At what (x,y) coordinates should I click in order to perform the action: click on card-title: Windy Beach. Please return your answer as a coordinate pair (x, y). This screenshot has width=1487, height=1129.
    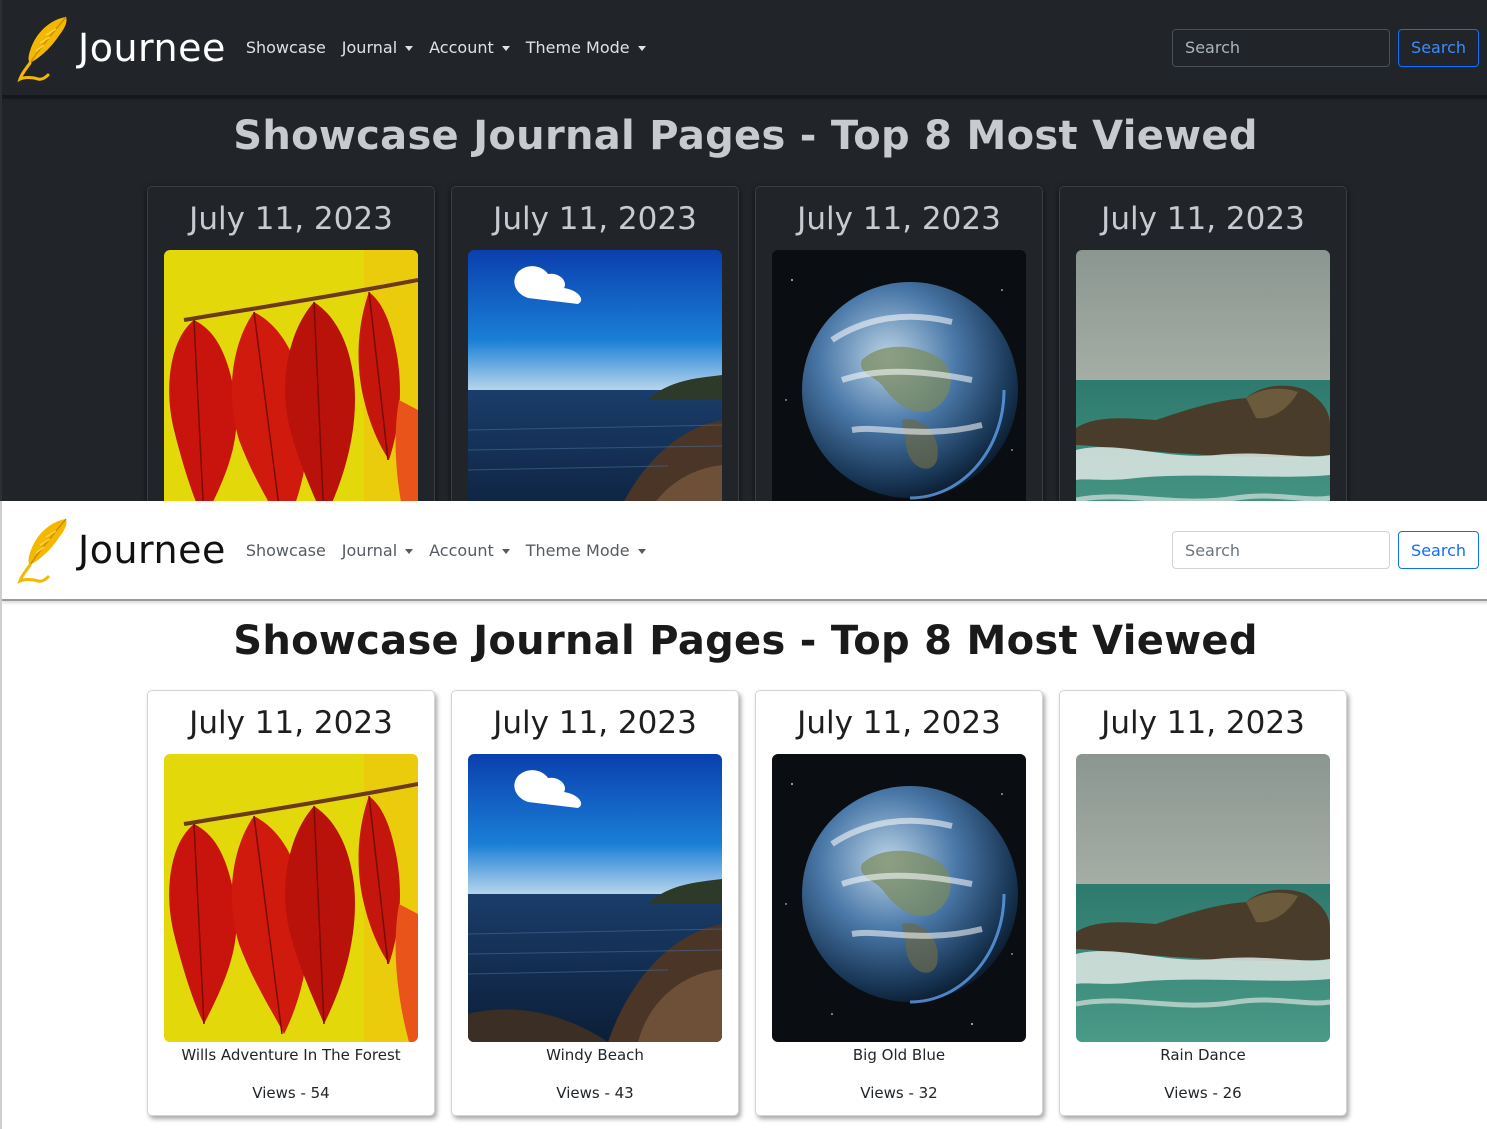
    Looking at the image, I should click on (595, 1055).